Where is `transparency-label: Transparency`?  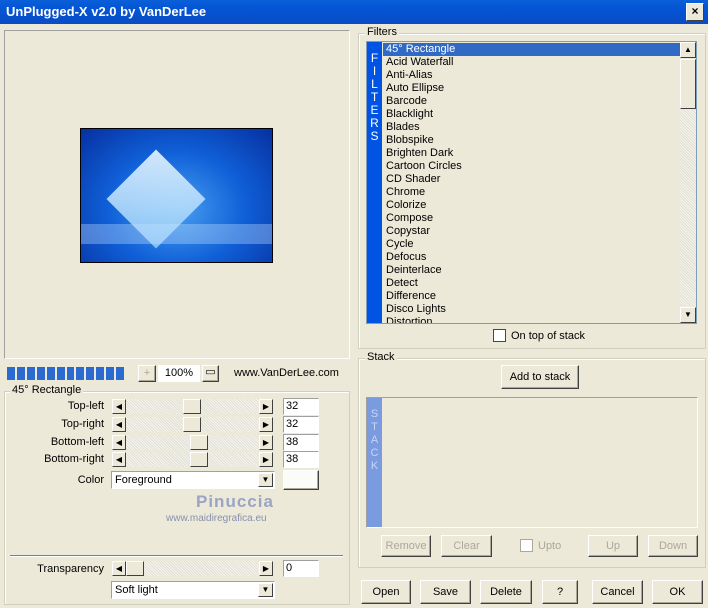 transparency-label: Transparency is located at coordinates (70, 569).